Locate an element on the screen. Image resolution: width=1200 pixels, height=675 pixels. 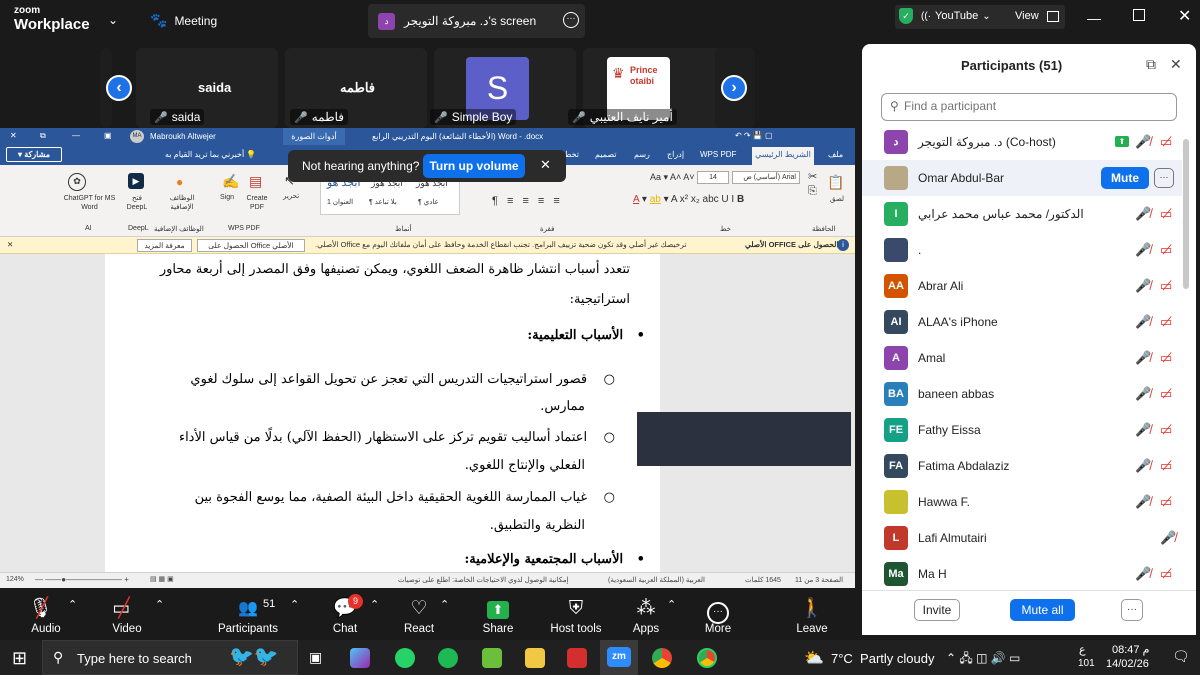
restore-icon: ⧉ is located at coordinates (43, 136).